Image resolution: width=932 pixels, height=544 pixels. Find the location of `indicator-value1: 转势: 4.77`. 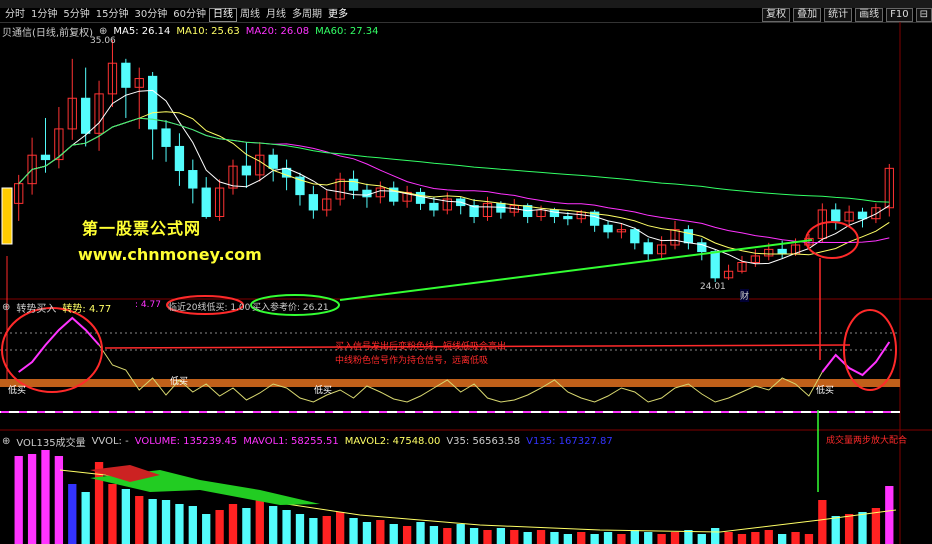

indicator-value1: 转势: 4.77 is located at coordinates (87, 309).